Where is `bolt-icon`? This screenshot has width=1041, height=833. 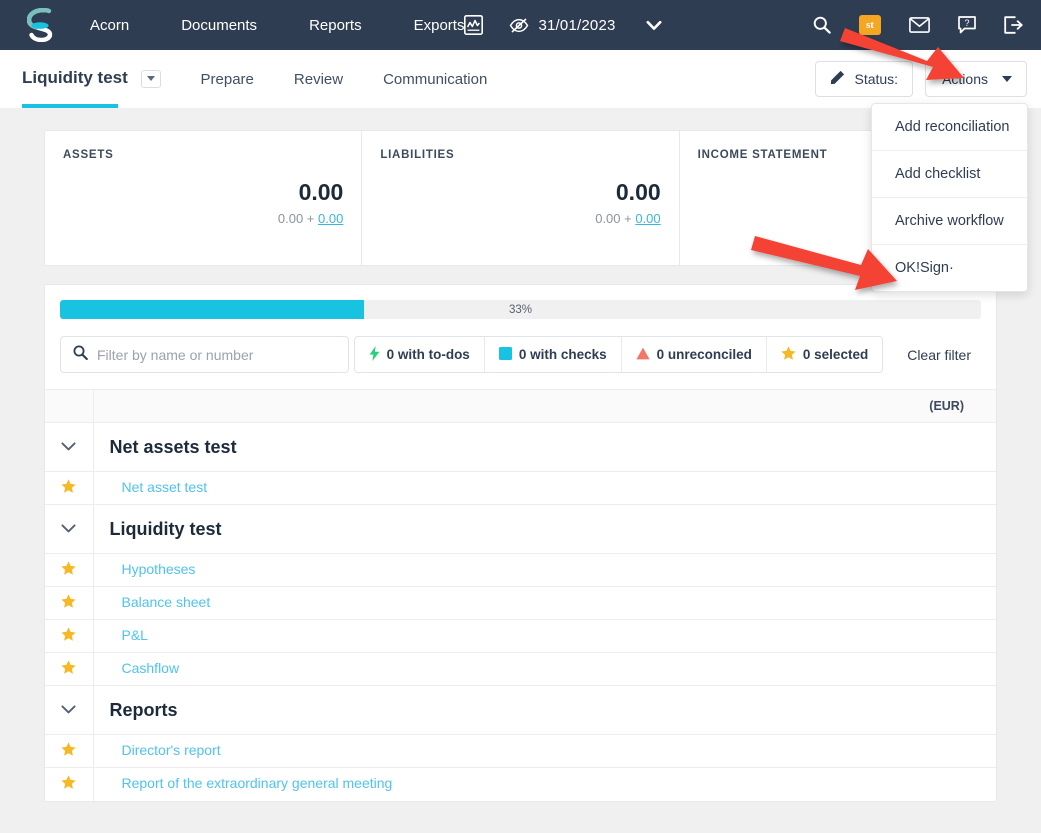
bolt-icon is located at coordinates (374, 354).